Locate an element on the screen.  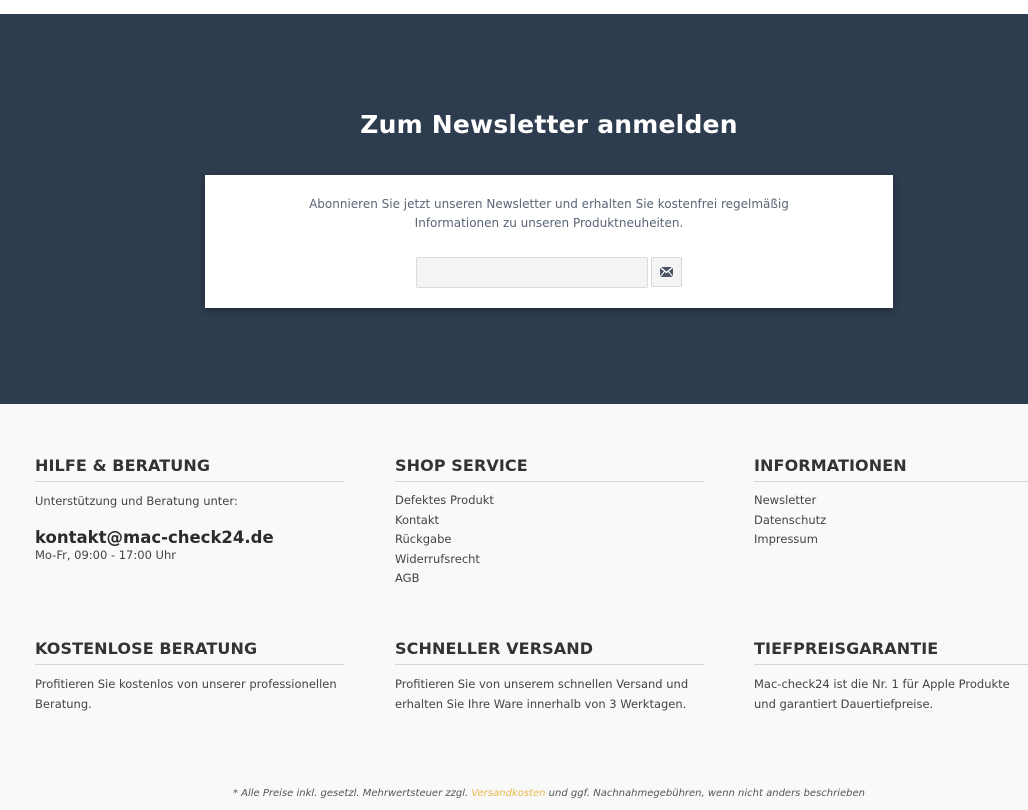
link-impressum: Impressum is located at coordinates (891, 540).